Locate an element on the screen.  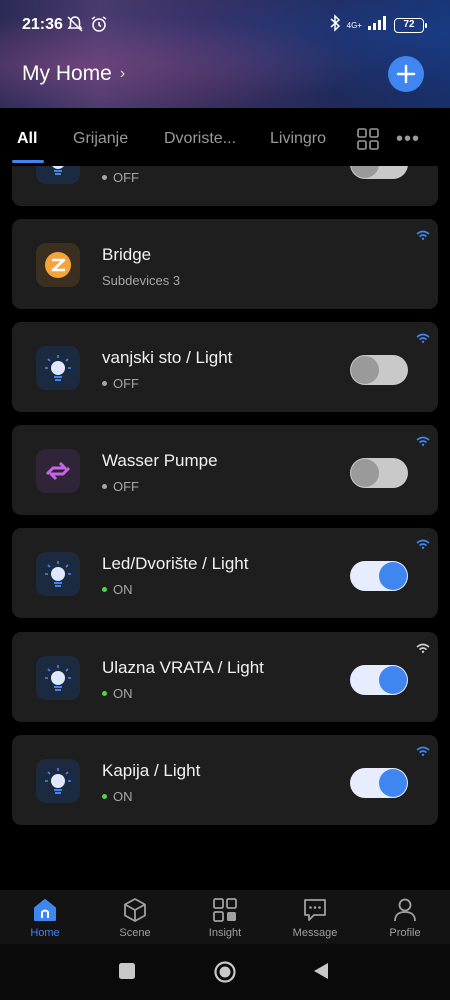
device-subtitle: Subdevices 3 is located at coordinates (141, 280).